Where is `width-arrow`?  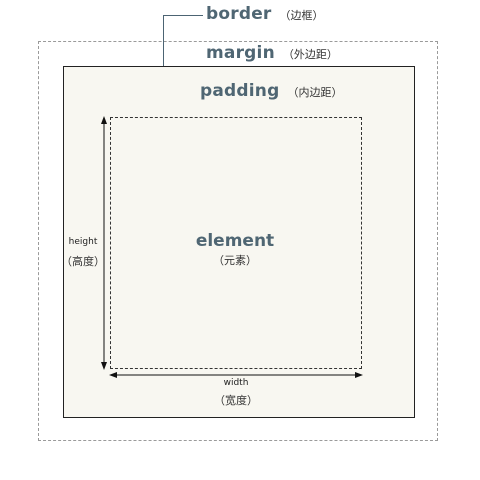
width-arrow is located at coordinates (236, 375).